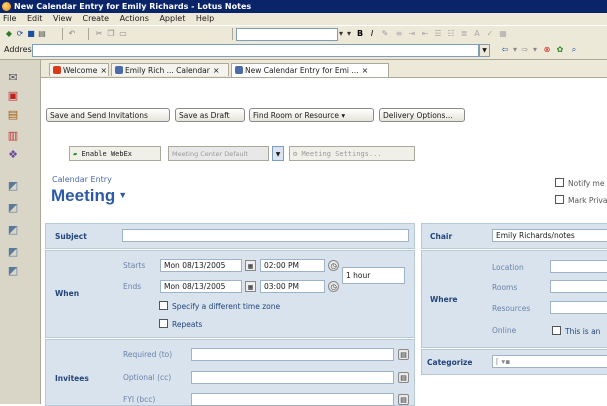 The width and height of the screenshot is (607, 406). Describe the element at coordinates (79, 69) in the screenshot. I see `tab-welcome: Welcome ×` at that location.